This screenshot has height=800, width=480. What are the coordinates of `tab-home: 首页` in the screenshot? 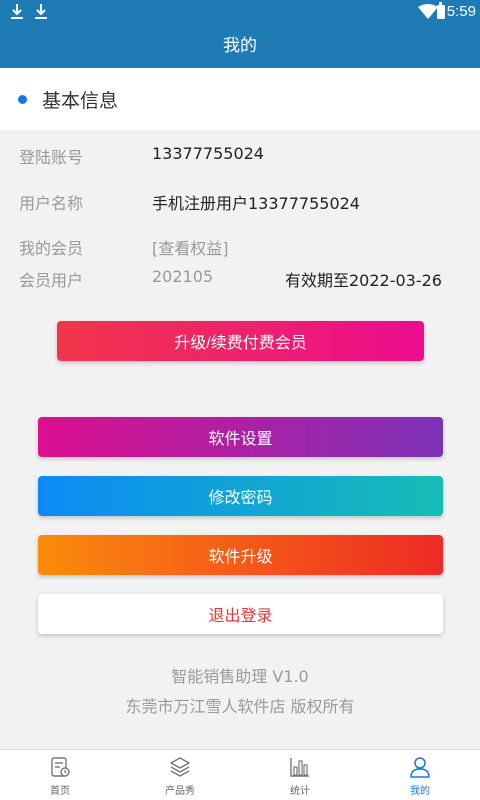 It's located at (60, 775).